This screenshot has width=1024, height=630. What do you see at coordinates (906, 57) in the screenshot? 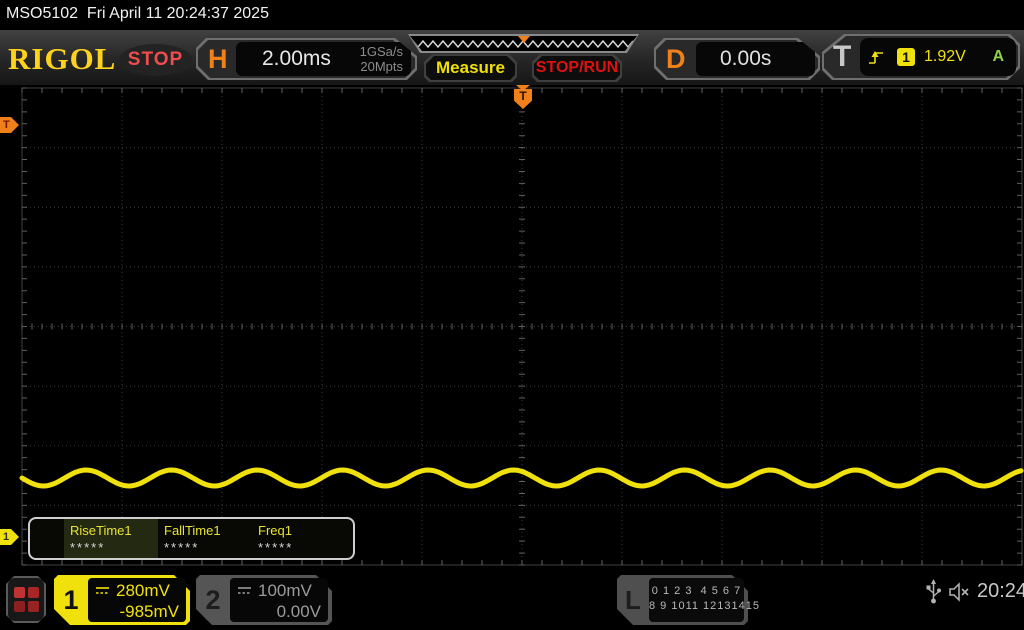
I see `trigger-source-badge: 1` at bounding box center [906, 57].